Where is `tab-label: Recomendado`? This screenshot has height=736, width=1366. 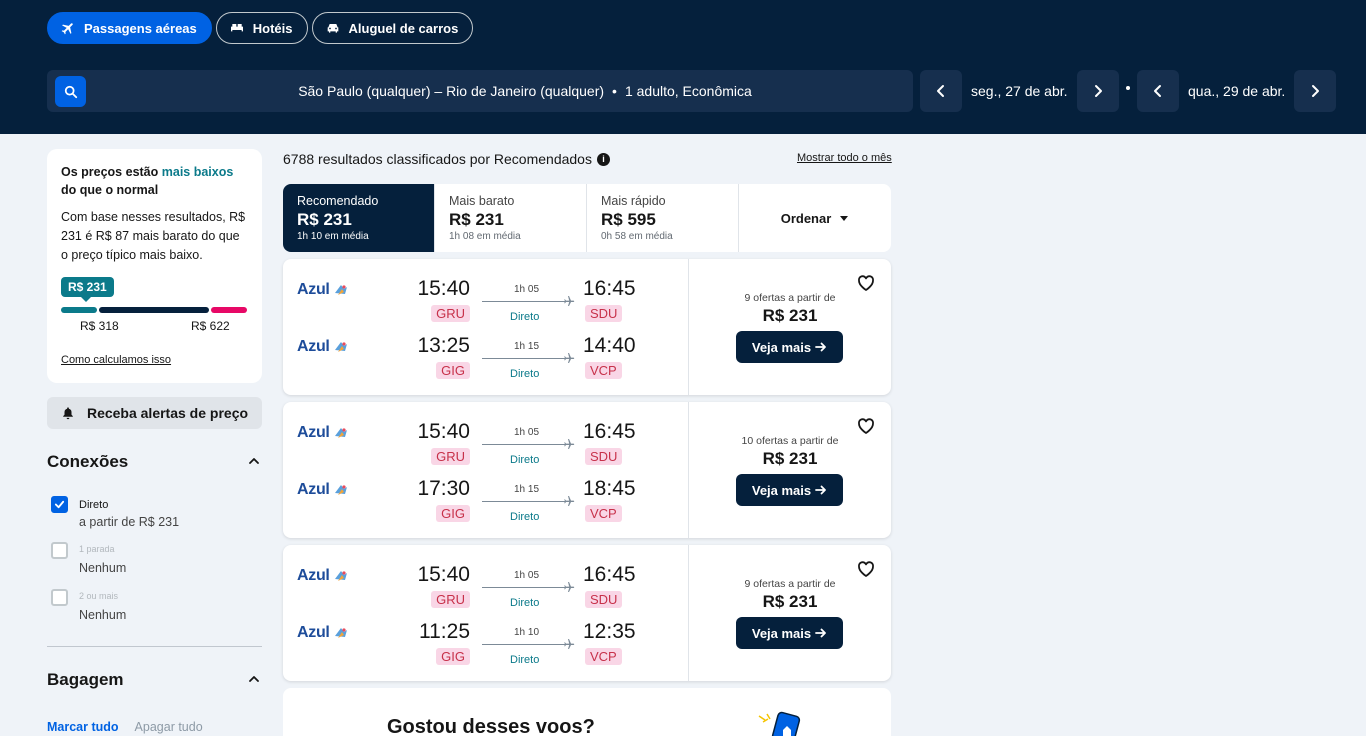 tab-label: Recomendado is located at coordinates (338, 201).